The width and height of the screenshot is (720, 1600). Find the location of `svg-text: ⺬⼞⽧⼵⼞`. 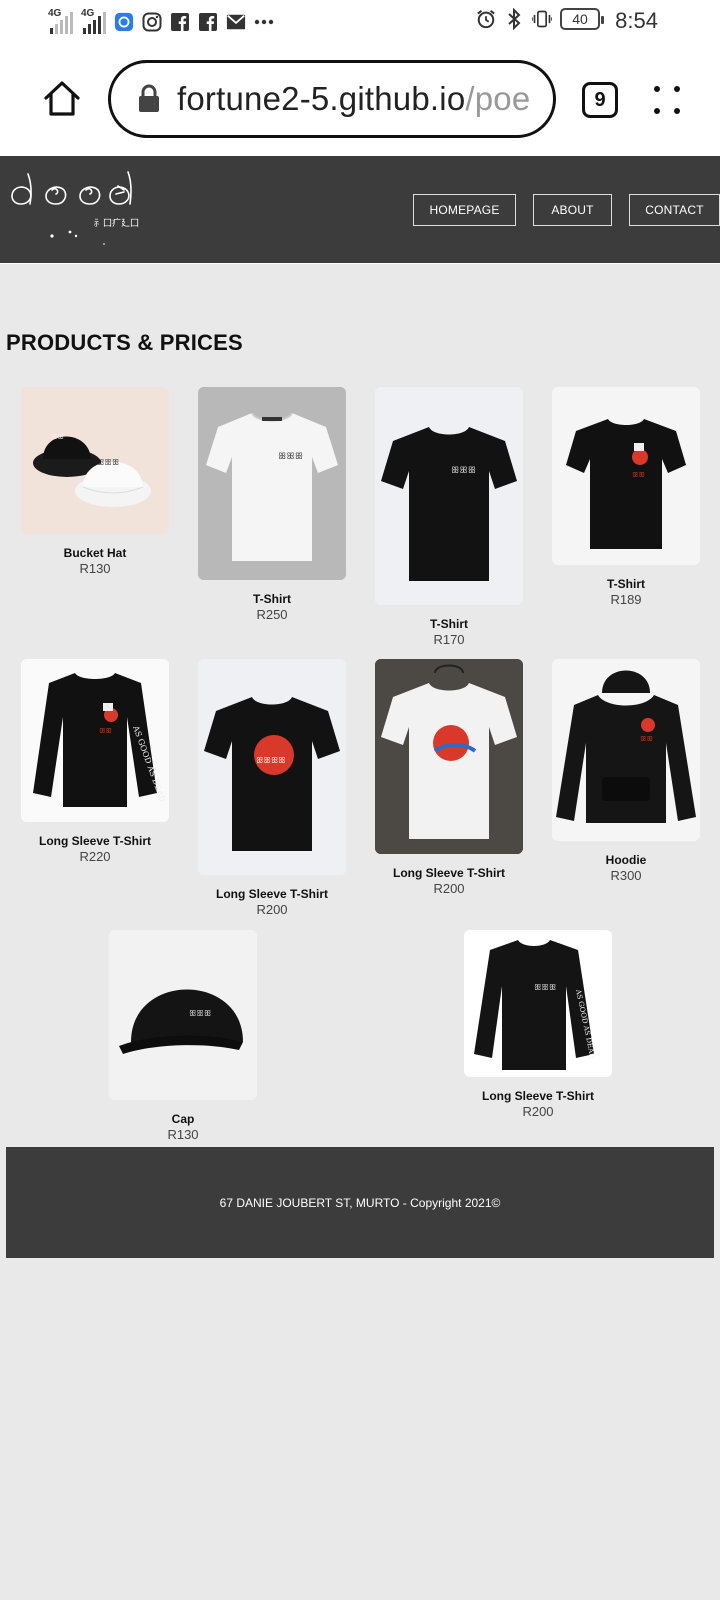

svg-text: ⺬⼞⽧⼵⼞ is located at coordinates (116, 223).